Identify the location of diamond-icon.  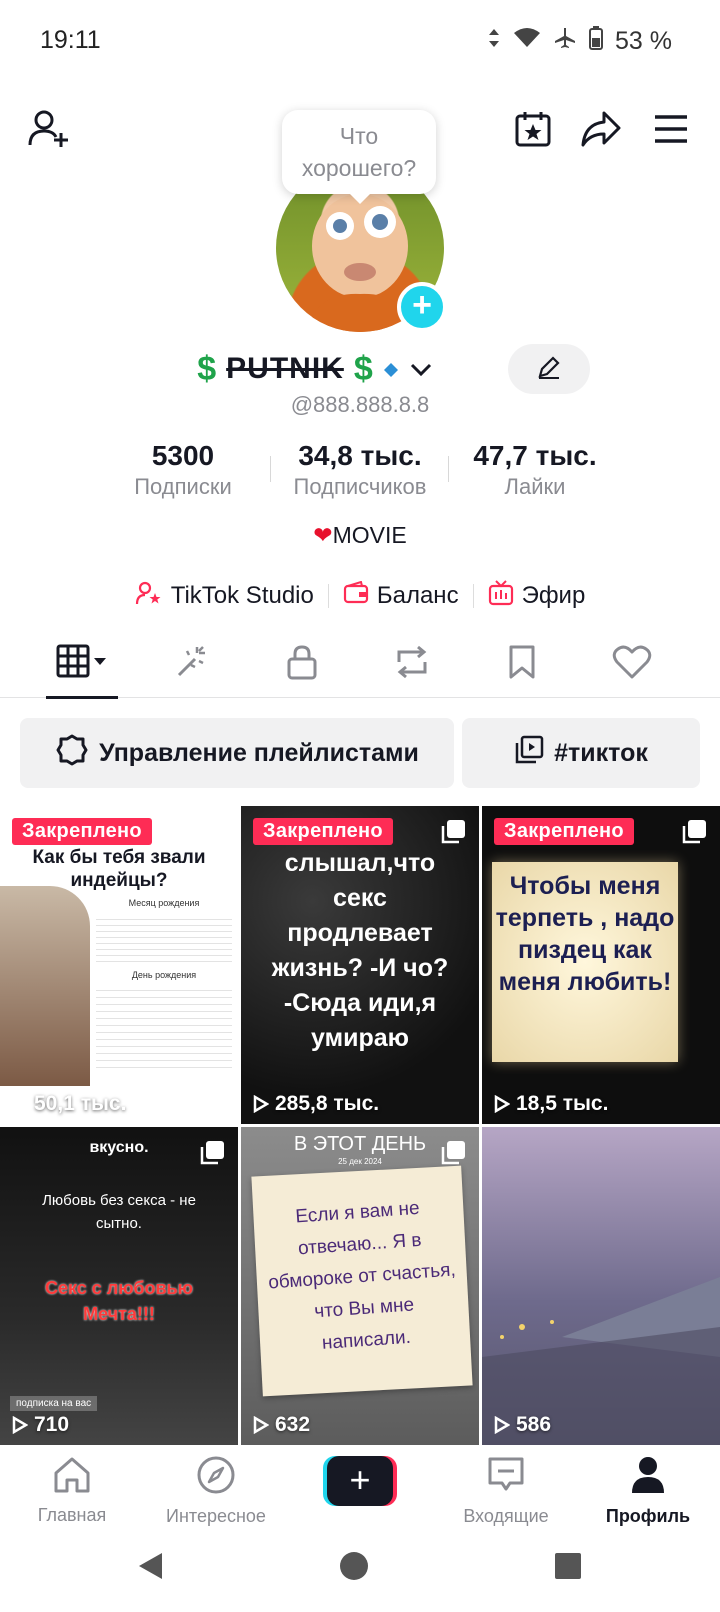
(391, 369).